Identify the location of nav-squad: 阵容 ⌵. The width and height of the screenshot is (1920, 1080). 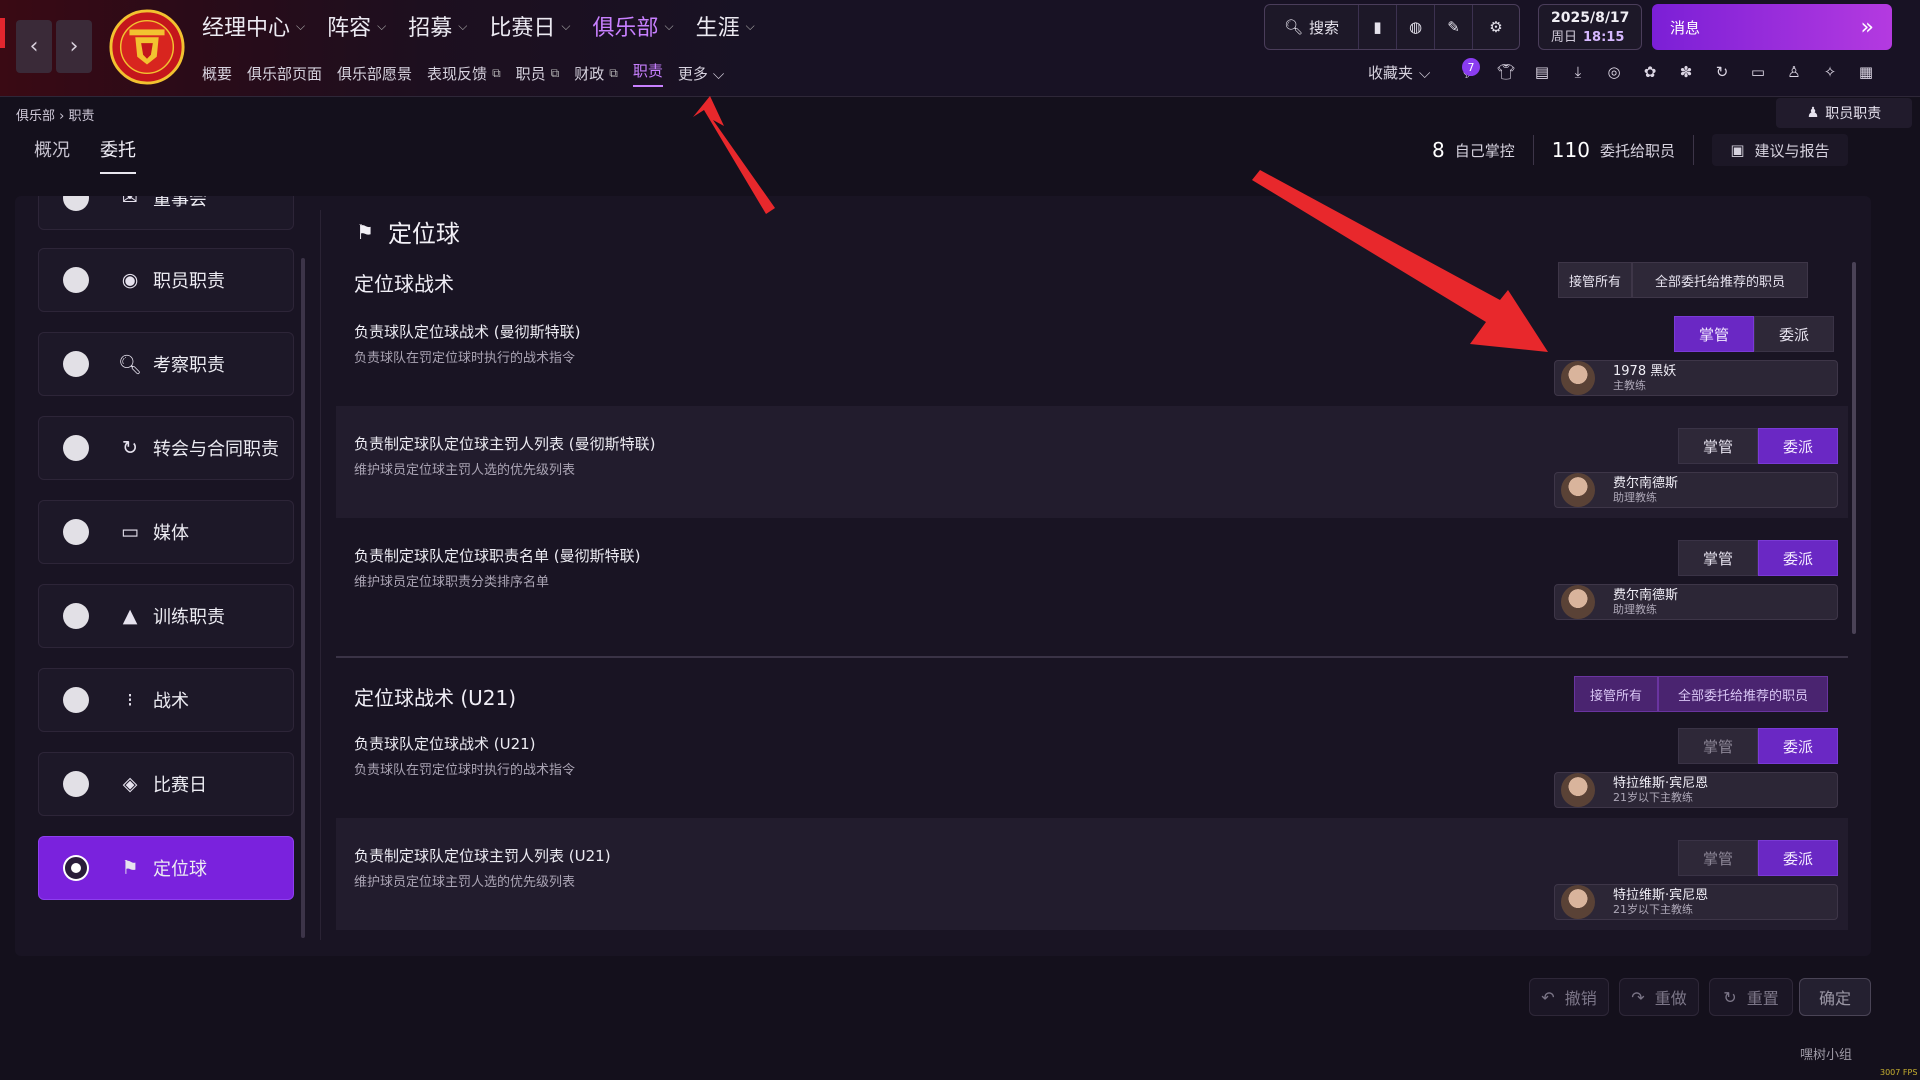
(356, 26).